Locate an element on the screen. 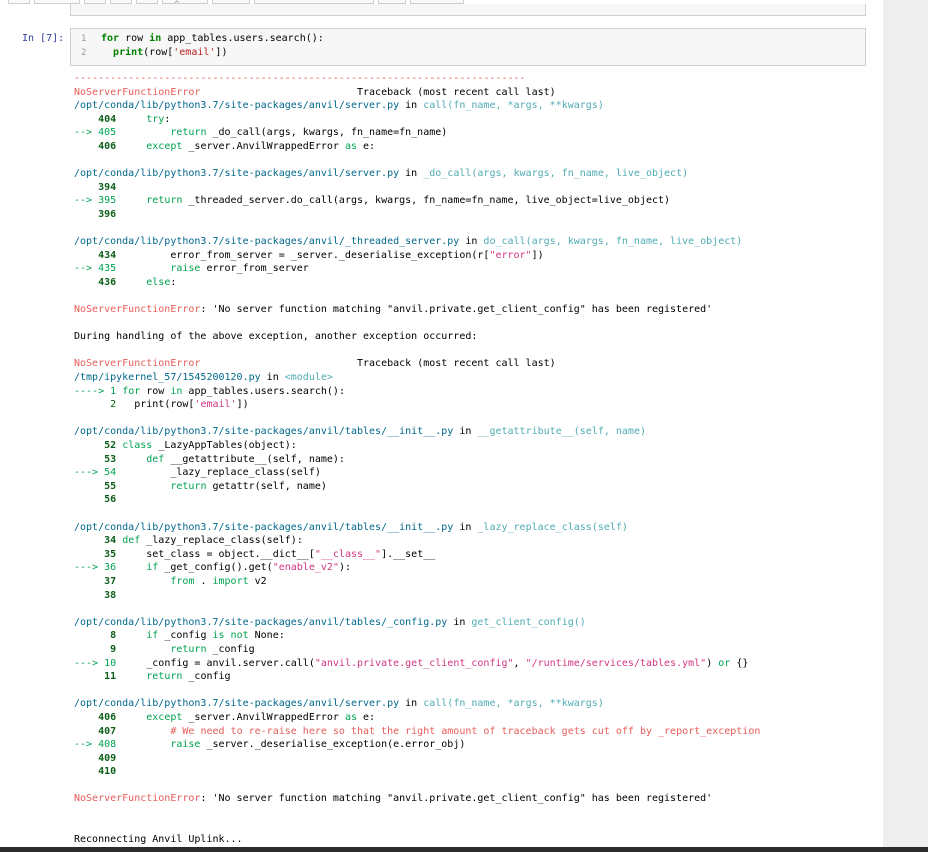 Image resolution: width=928 pixels, height=852 pixels. line-number: 2 is located at coordinates (84, 53).